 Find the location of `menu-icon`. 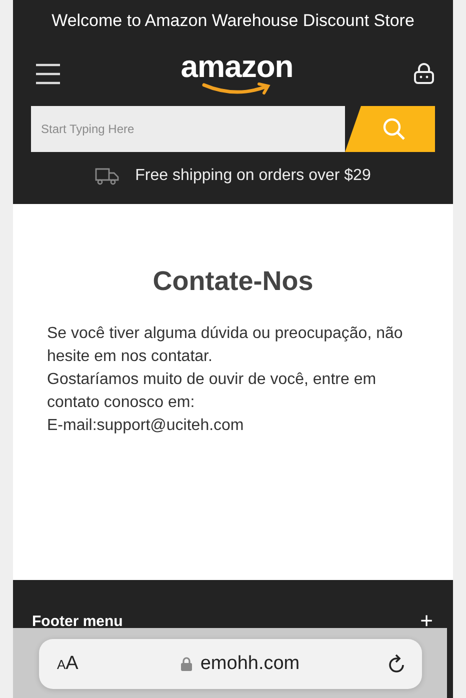

menu-icon is located at coordinates (48, 74).